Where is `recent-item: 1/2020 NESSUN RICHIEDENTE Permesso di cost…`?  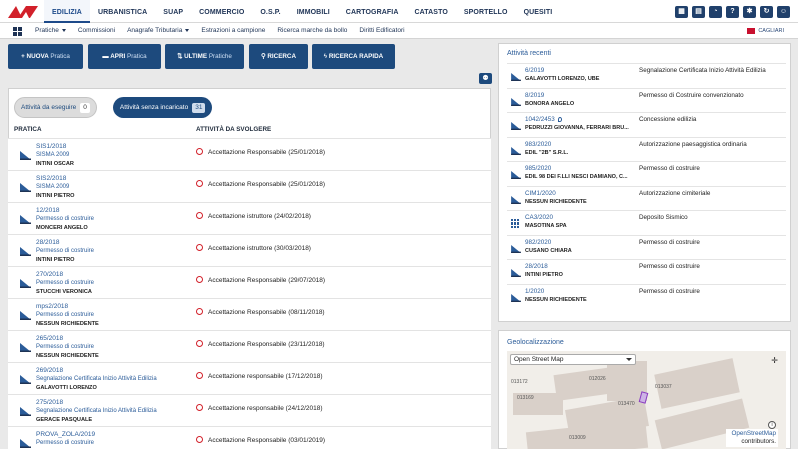 recent-item: 1/2020 NESSUN RICHIEDENTE Permesso di cost… is located at coordinates (646, 296).